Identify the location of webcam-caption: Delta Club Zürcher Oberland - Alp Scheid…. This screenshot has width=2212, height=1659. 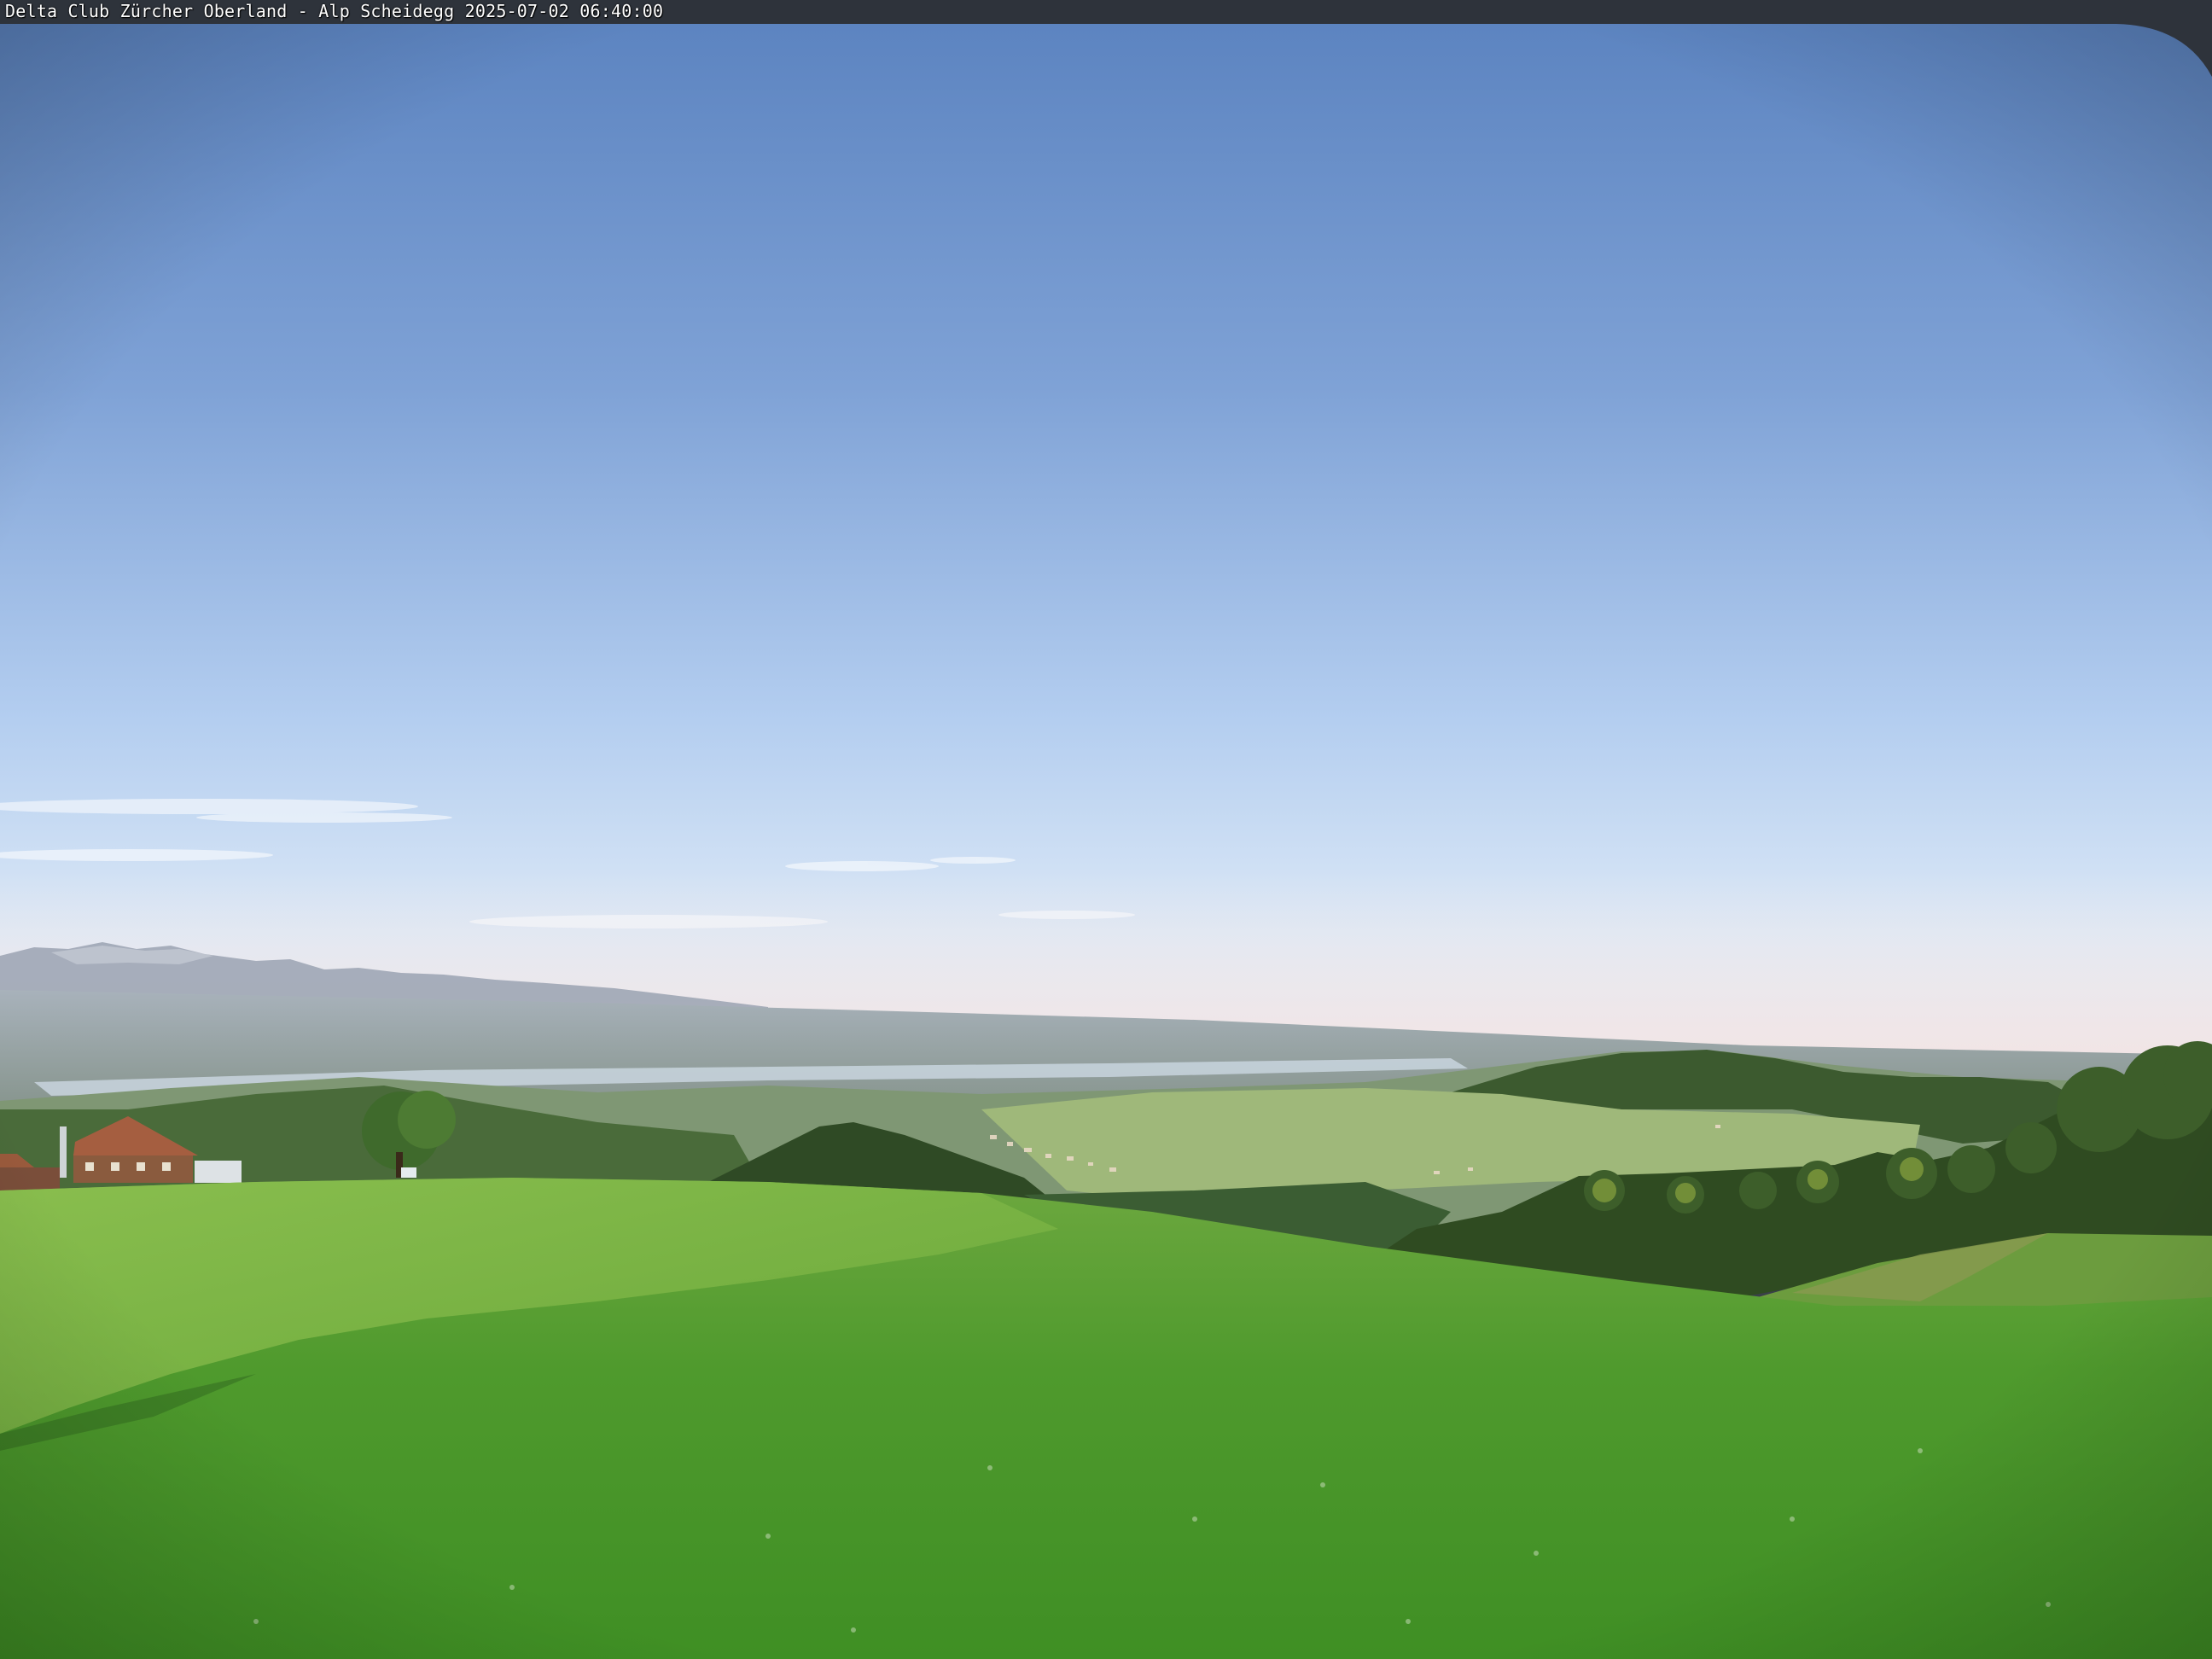
(334, 11).